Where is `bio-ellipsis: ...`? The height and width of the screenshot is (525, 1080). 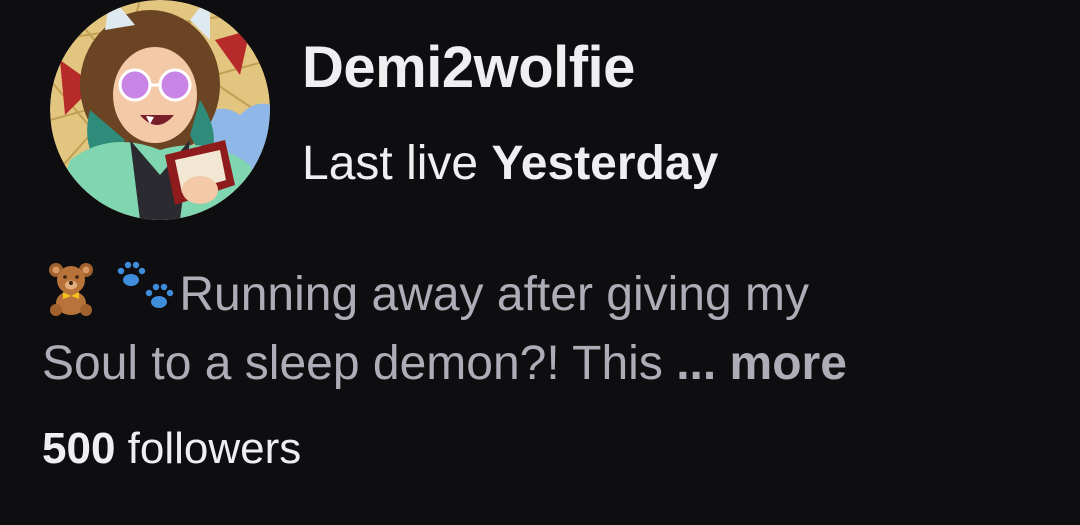 bio-ellipsis: ... is located at coordinates (696, 363).